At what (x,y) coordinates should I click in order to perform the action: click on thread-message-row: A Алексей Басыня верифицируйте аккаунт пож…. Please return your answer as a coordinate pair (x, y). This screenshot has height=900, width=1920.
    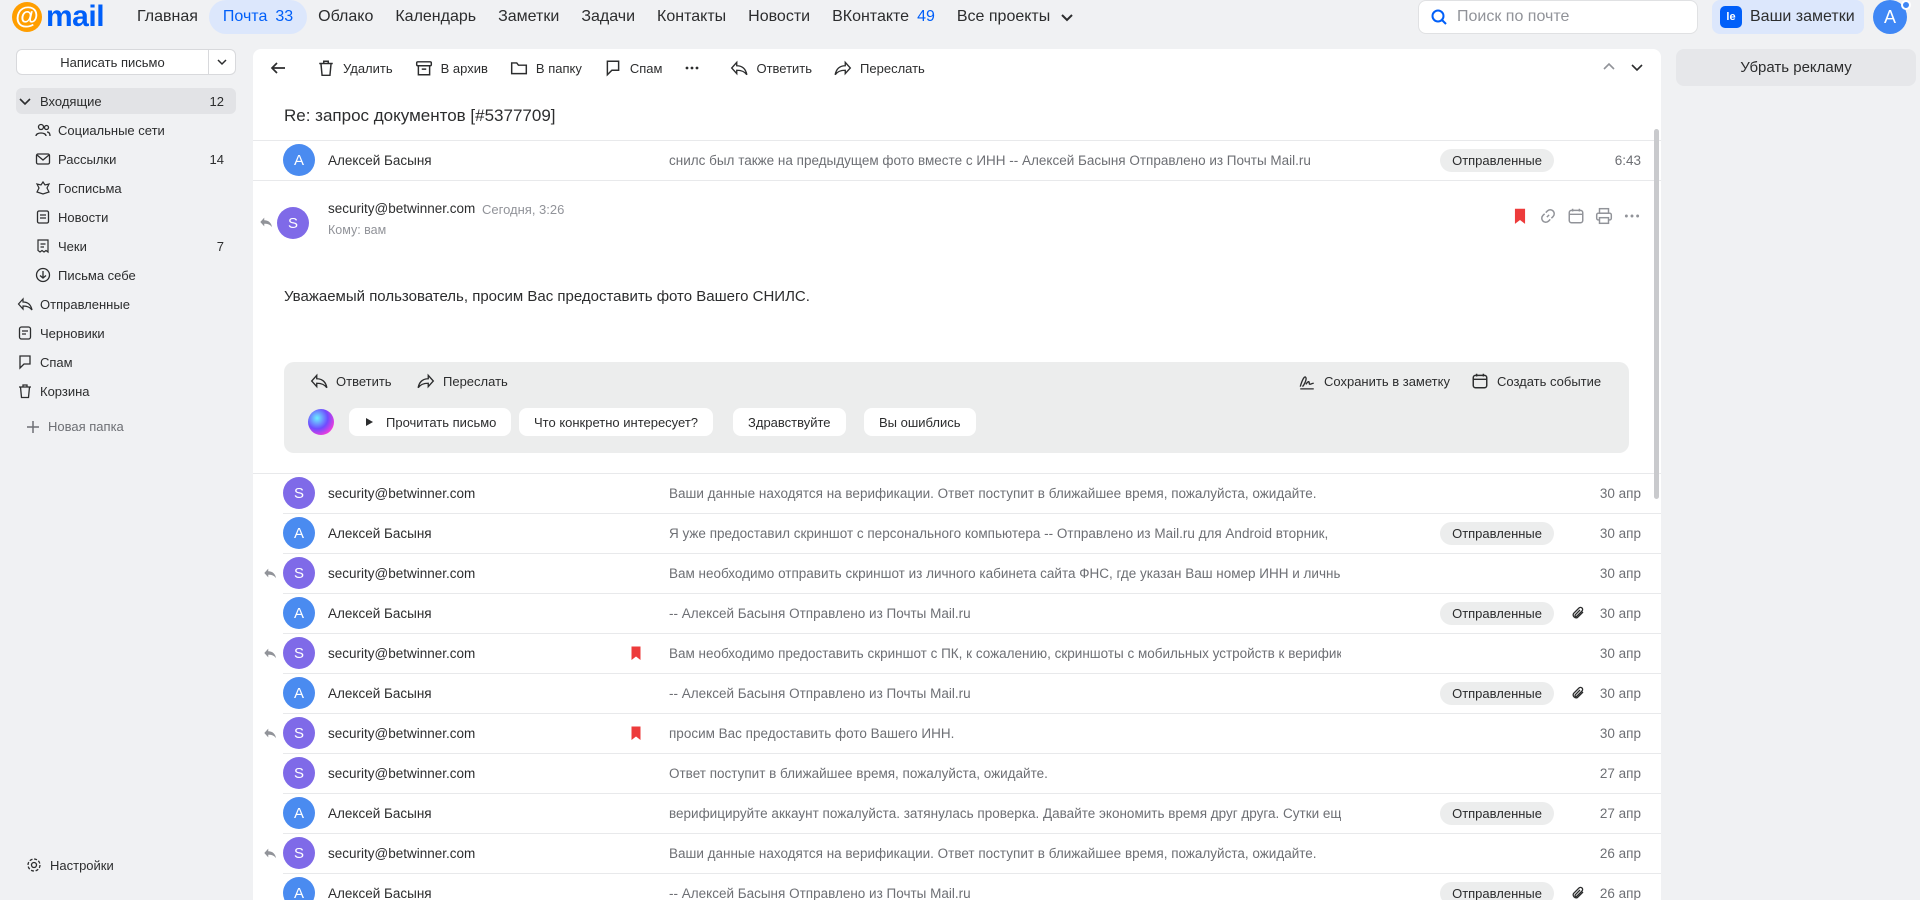
    Looking at the image, I should click on (957, 813).